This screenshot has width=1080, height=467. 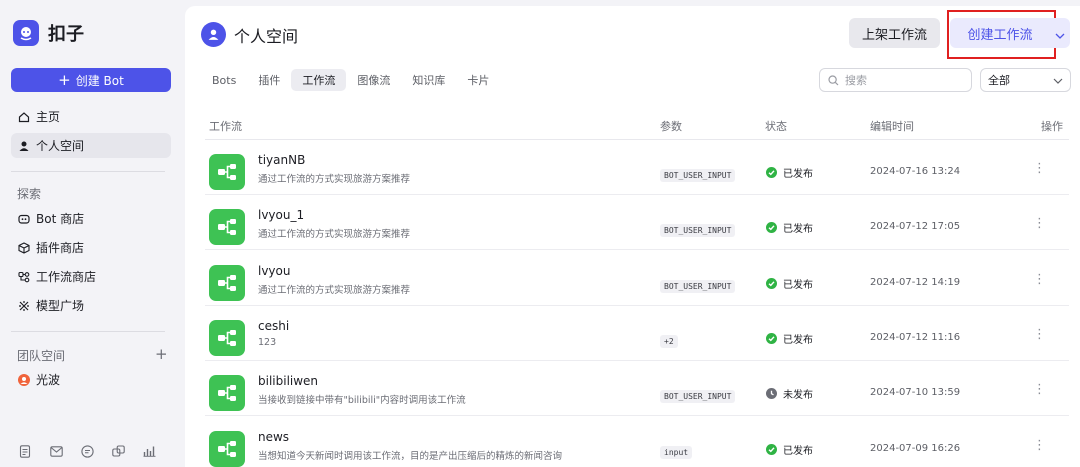 I want to click on param-badge: input, so click(x=676, y=452).